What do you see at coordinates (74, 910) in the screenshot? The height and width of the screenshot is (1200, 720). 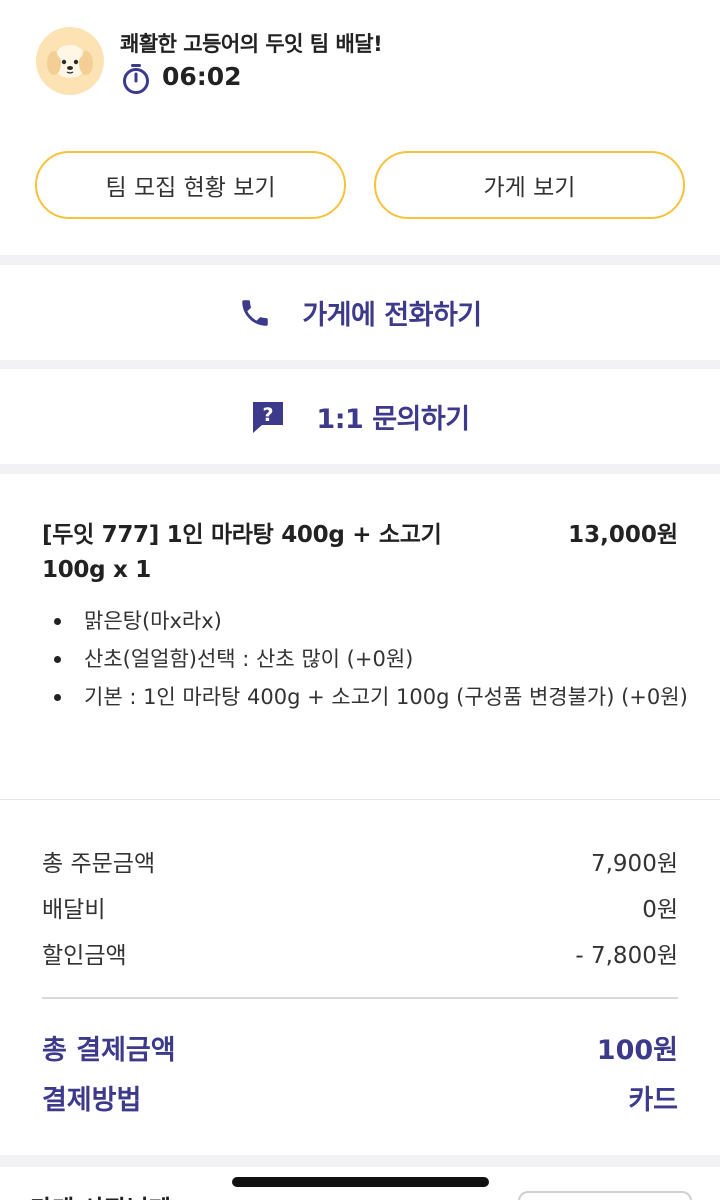 I see `delivery-fee-label: 배달비` at bounding box center [74, 910].